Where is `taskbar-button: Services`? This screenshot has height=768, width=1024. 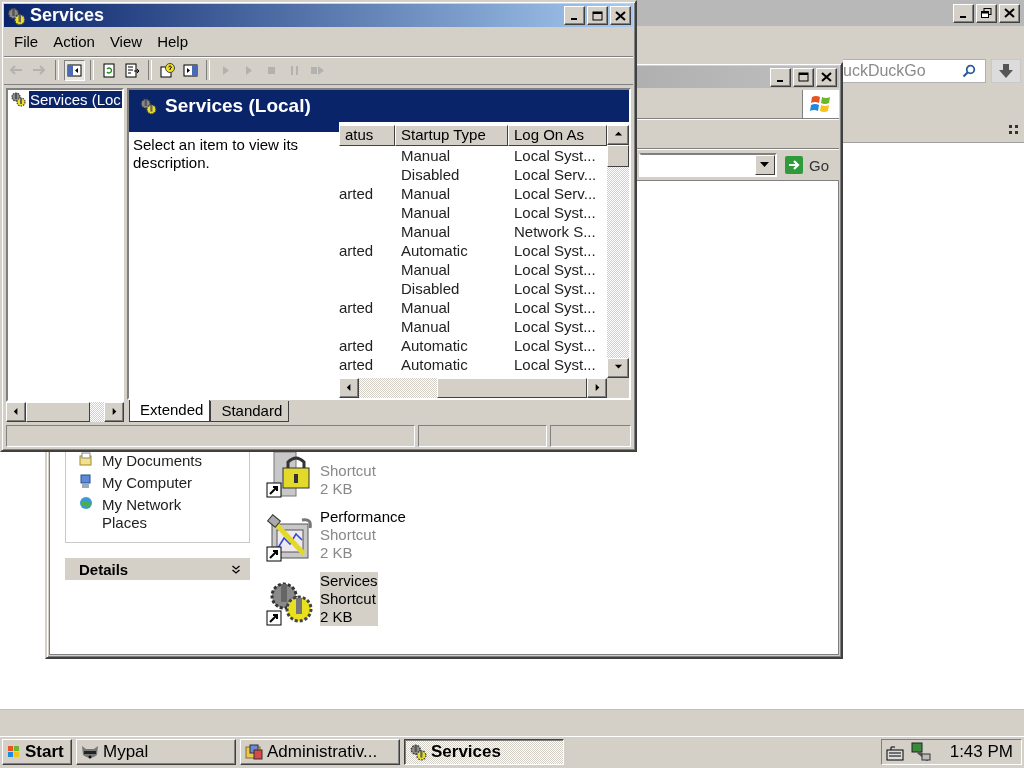
taskbar-button: Services is located at coordinates (484, 752).